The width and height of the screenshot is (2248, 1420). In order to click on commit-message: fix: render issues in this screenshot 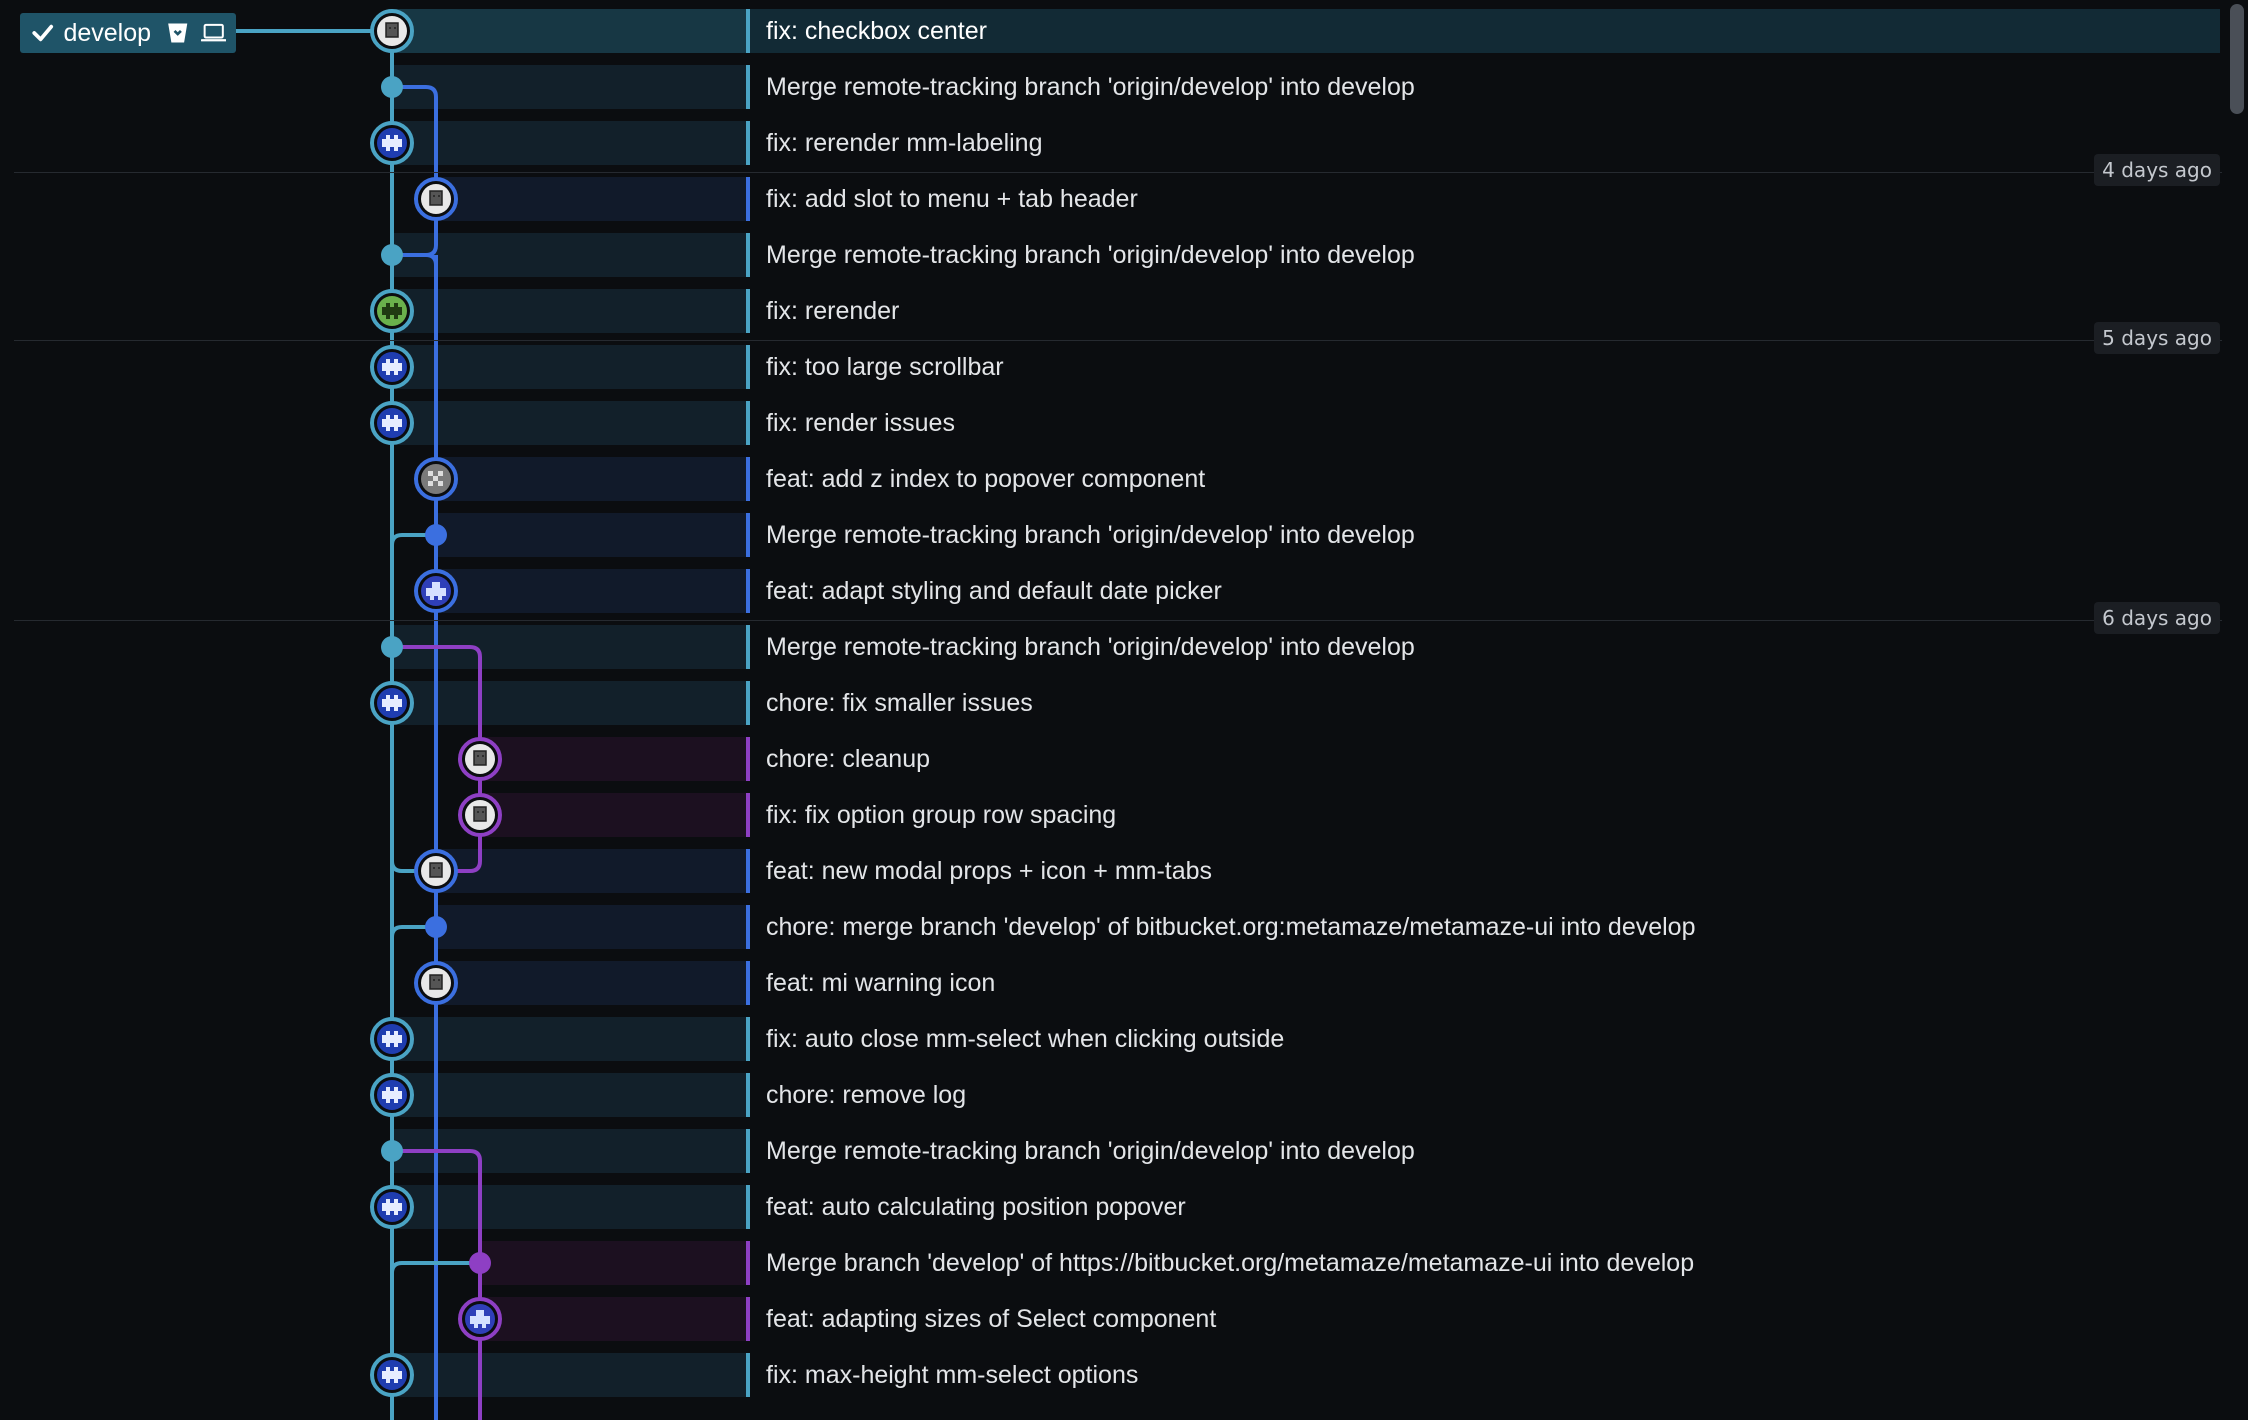, I will do `click(860, 423)`.